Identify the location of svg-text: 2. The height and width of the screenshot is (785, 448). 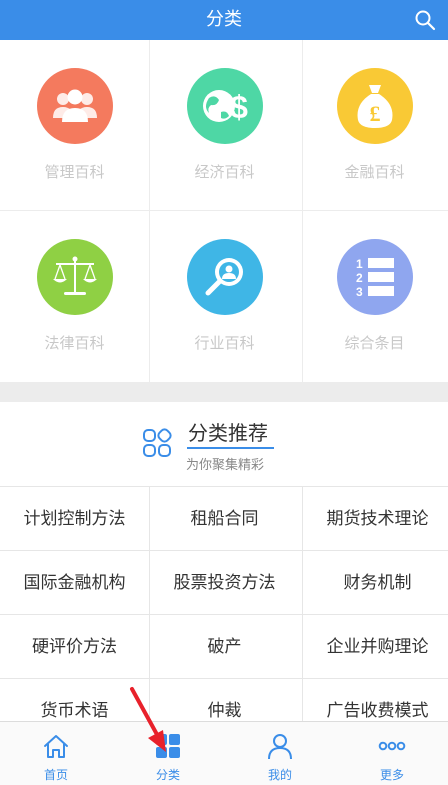
(359, 278).